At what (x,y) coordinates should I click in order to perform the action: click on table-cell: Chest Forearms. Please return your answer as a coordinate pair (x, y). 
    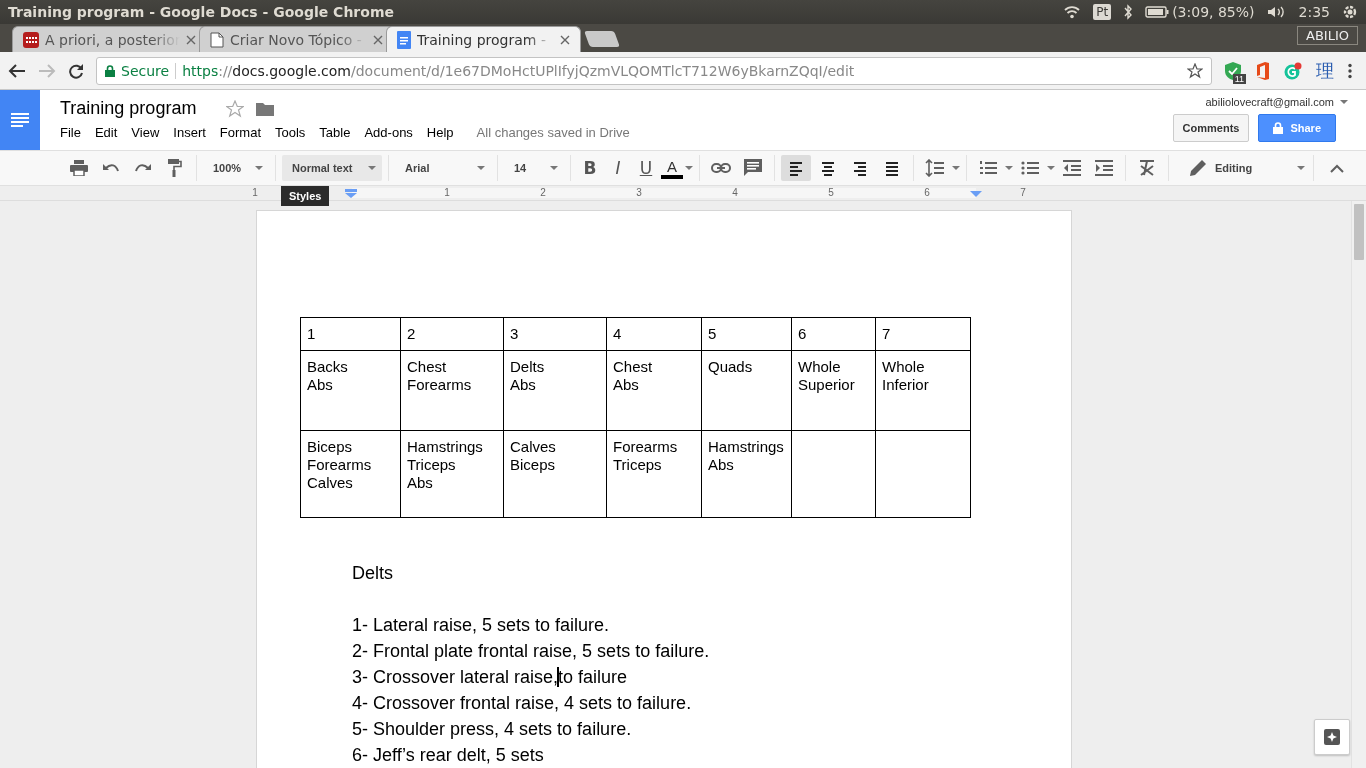
    Looking at the image, I should click on (452, 390).